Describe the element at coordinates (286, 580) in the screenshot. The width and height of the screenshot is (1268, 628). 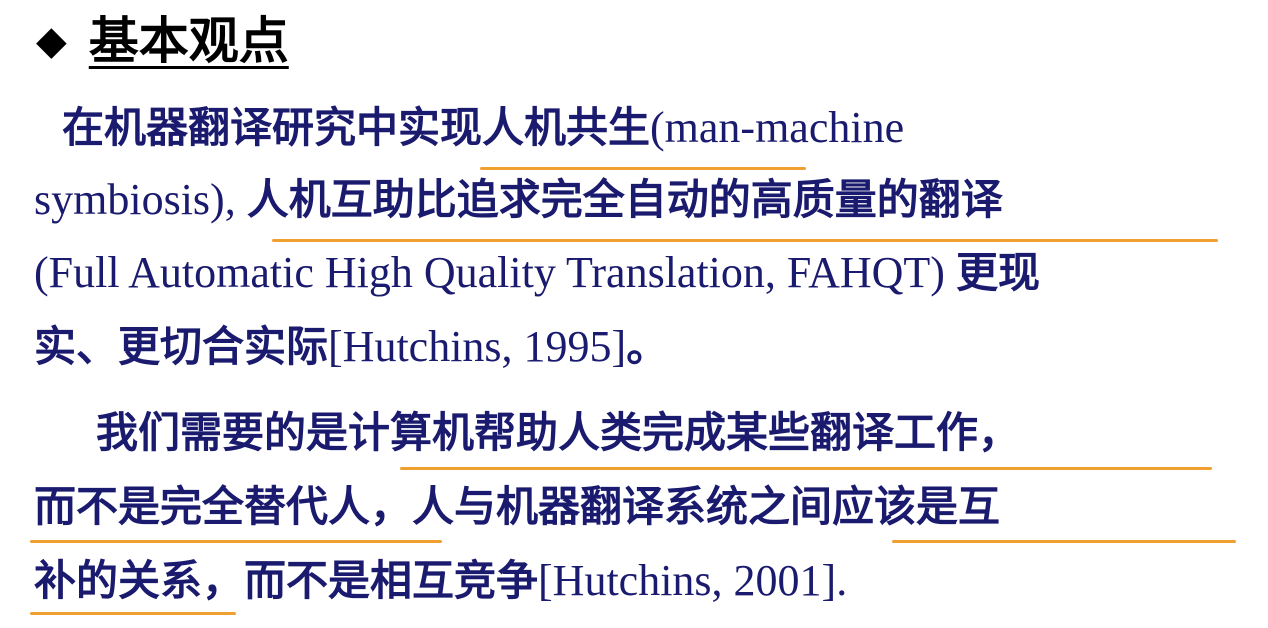
I see `para2-line3-zh: 补的关系，而不是相互竞争` at that location.